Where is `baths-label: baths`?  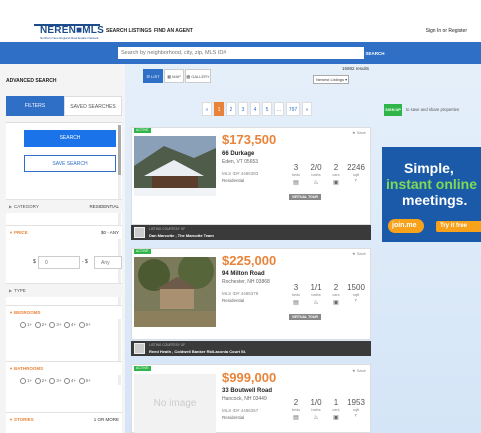 baths-label: baths is located at coordinates (316, 295).